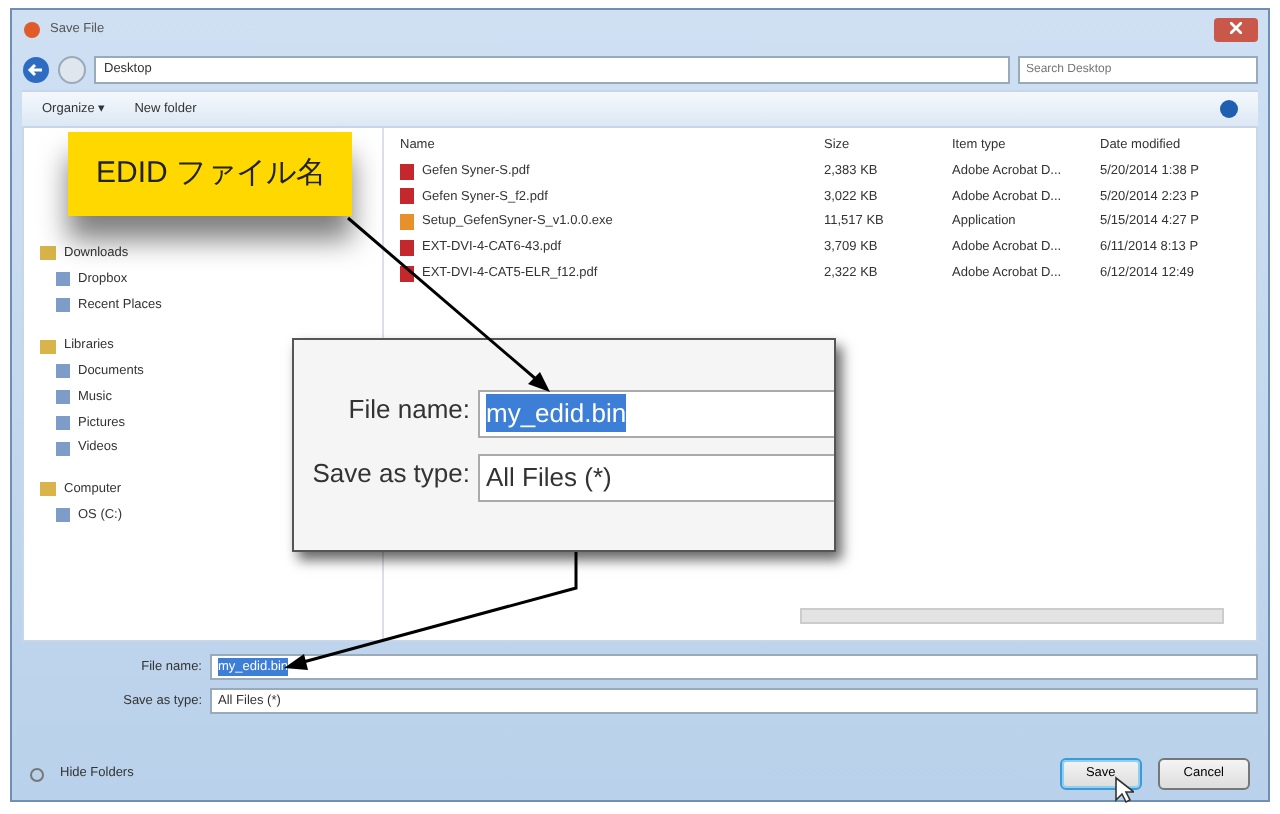 The width and height of the screenshot is (1280, 814). What do you see at coordinates (210, 174) in the screenshot?
I see `callout-label: EDID ファイル名` at bounding box center [210, 174].